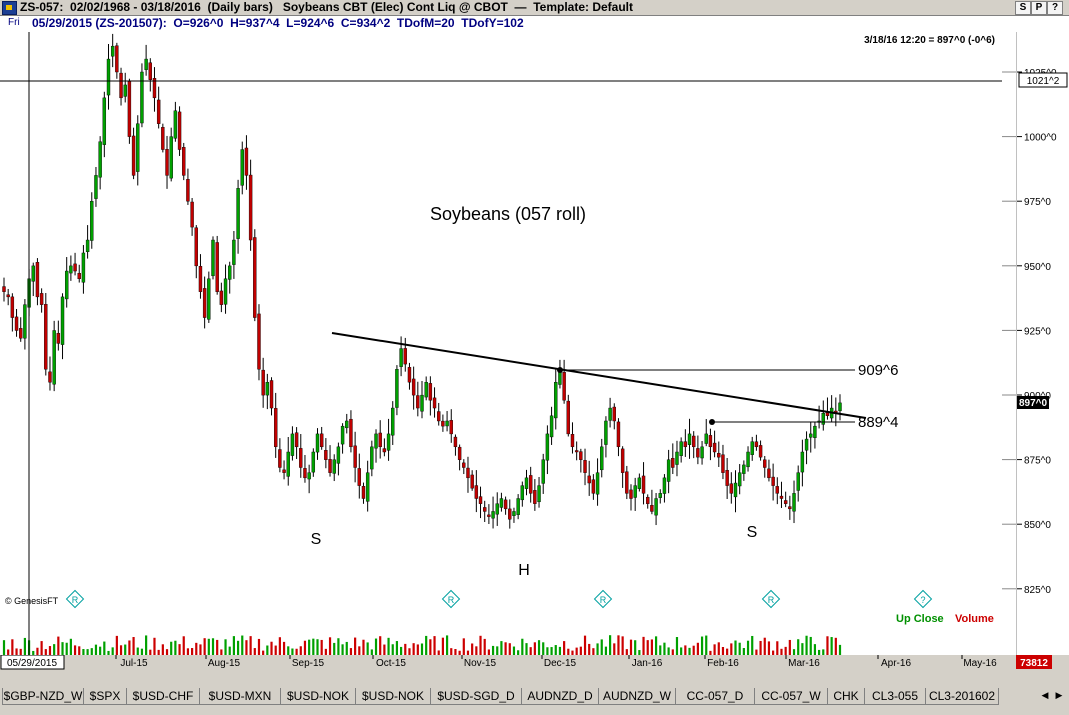 The width and height of the screenshot is (1069, 715). Describe the element at coordinates (1043, 81) in the screenshot. I see `crosshair-price: 1021^2` at that location.